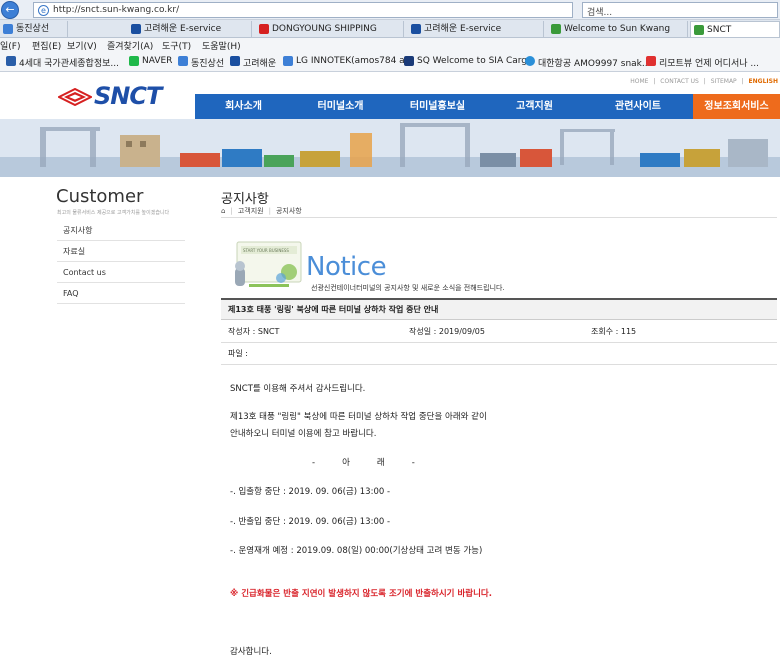  Describe the element at coordinates (534, 106) in the screenshot. I see `nav-customer-support: 고객지원` at that location.